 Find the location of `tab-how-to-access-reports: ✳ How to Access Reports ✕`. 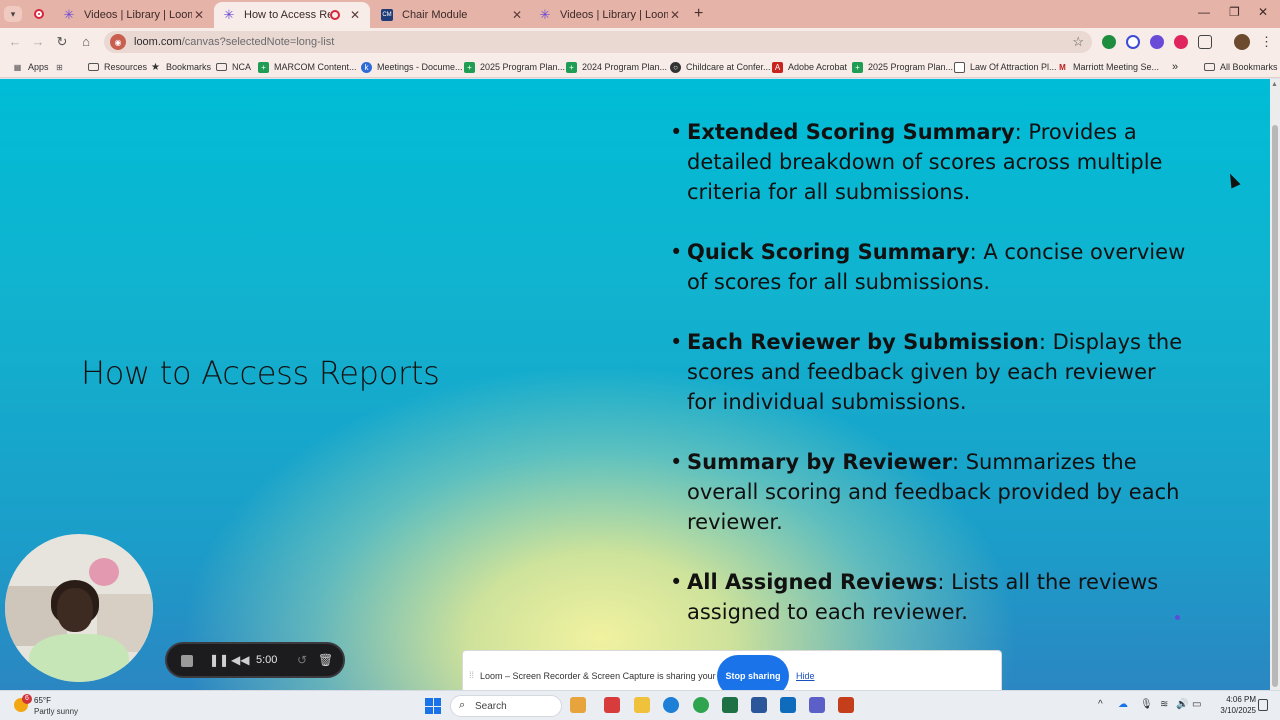

tab-how-to-access-reports: ✳ How to Access Reports ✕ is located at coordinates (292, 15).